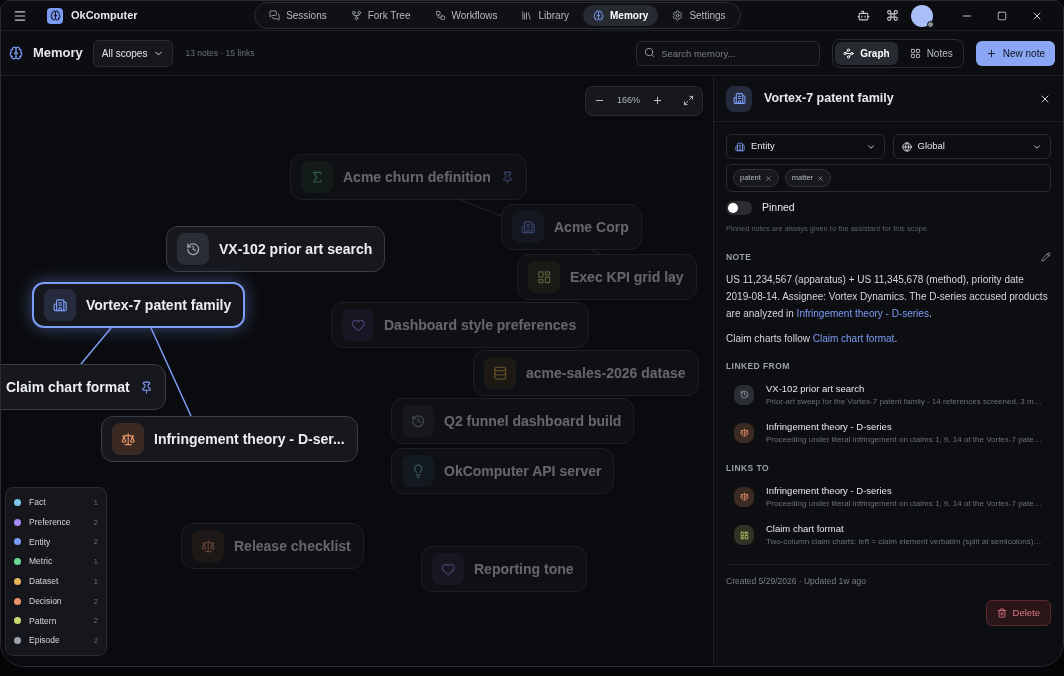 Image resolution: width=1064 pixels, height=676 pixels. Describe the element at coordinates (83, 387) in the screenshot. I see `graph-node: Claim chart format` at that location.